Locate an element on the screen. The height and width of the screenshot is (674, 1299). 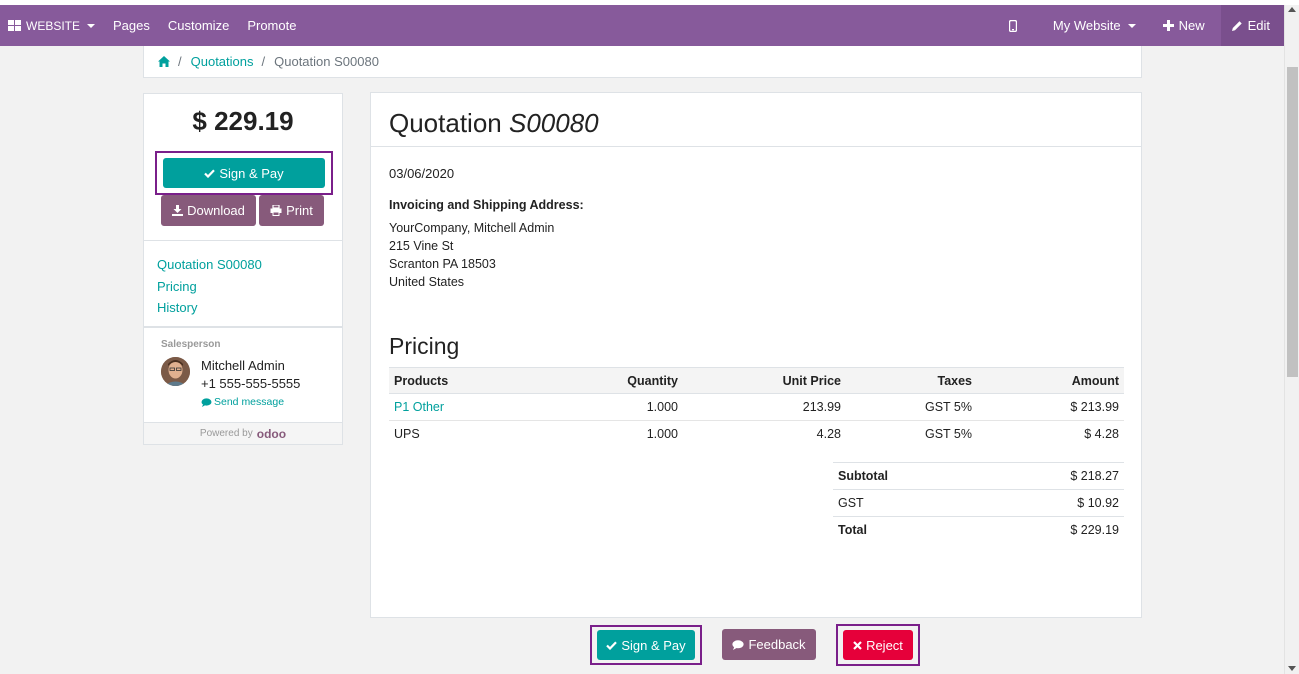
scroll-up-arrow-icon is located at coordinates (1292, 9).